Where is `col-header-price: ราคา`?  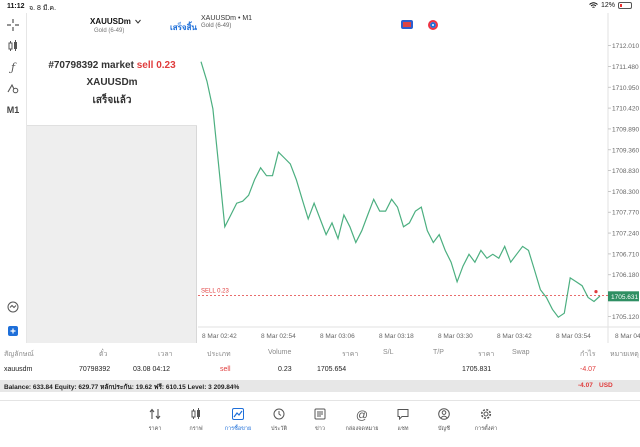 col-header-price: ราคา is located at coordinates (350, 354).